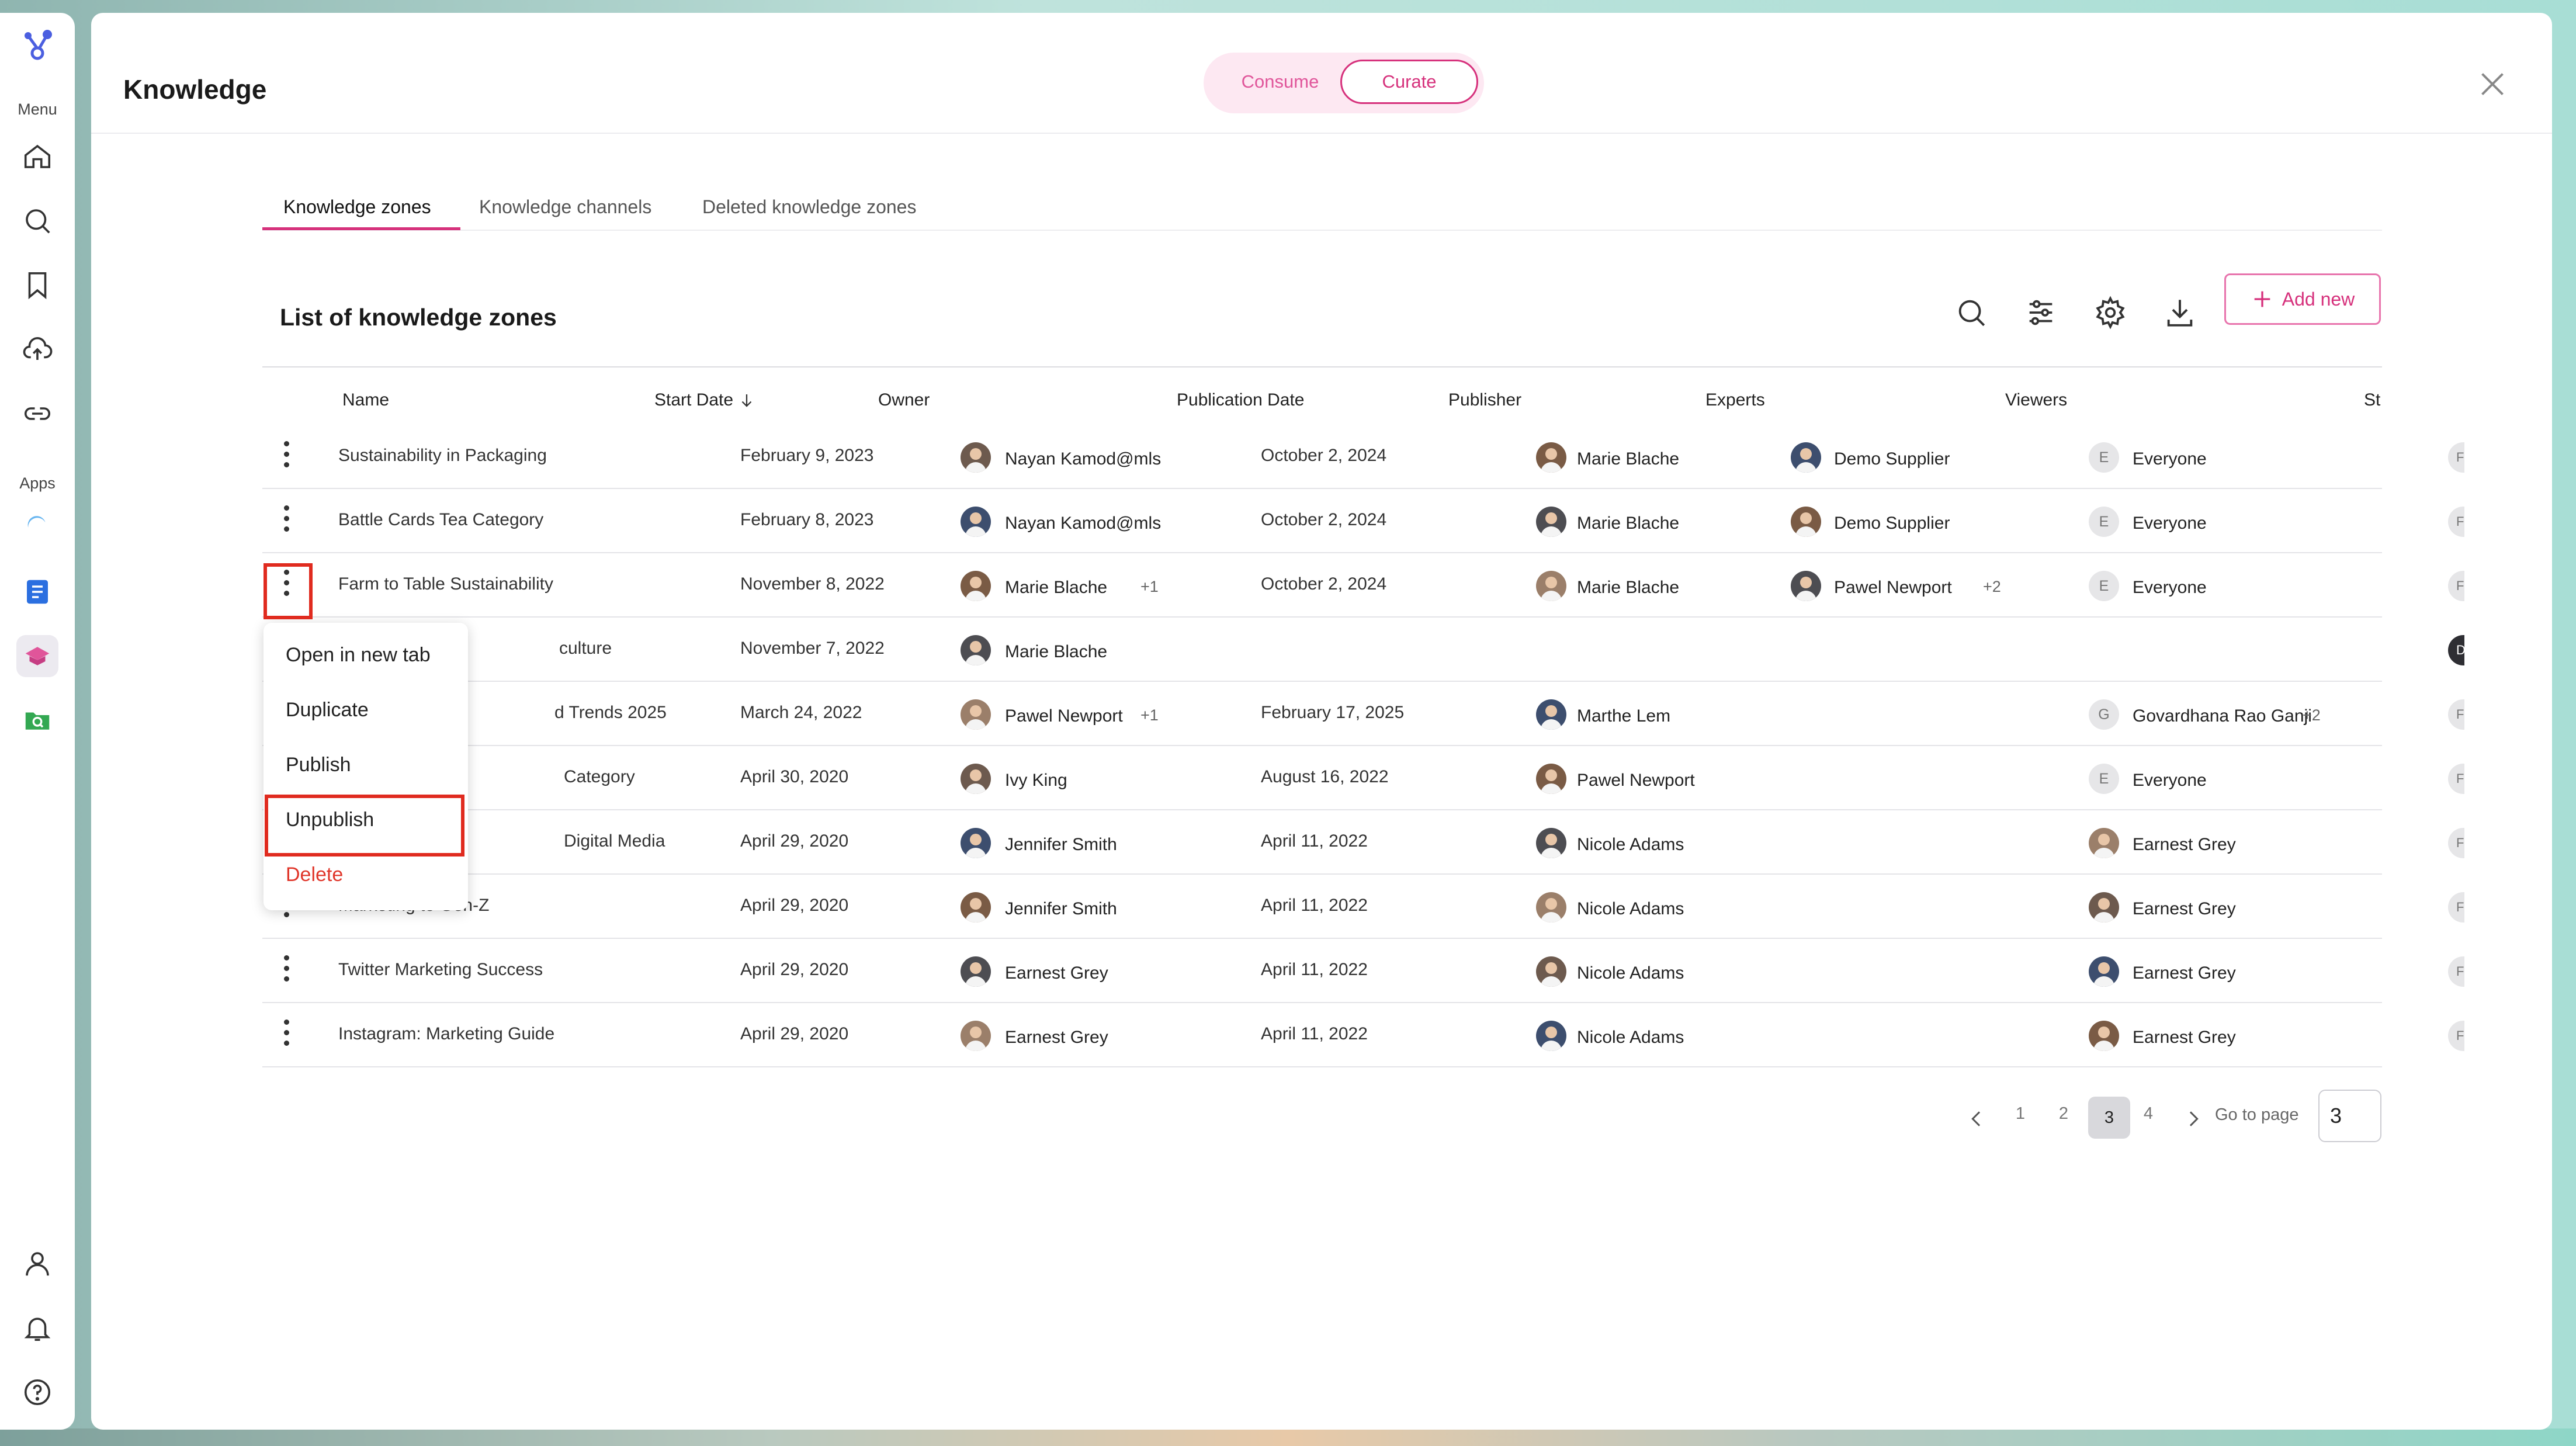 This screenshot has width=2576, height=1446. What do you see at coordinates (1056, 1037) in the screenshot?
I see `owner-name: Earnest Grey` at bounding box center [1056, 1037].